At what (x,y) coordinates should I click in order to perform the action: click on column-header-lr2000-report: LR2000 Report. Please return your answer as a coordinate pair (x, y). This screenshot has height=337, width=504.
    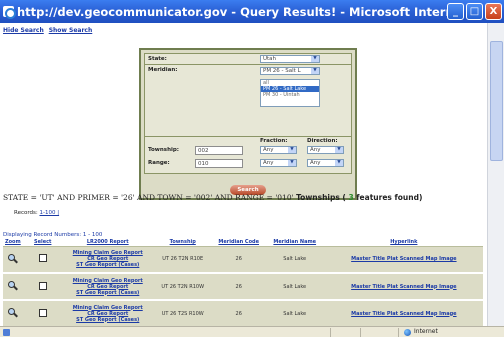
    Looking at the image, I should click on (107, 242).